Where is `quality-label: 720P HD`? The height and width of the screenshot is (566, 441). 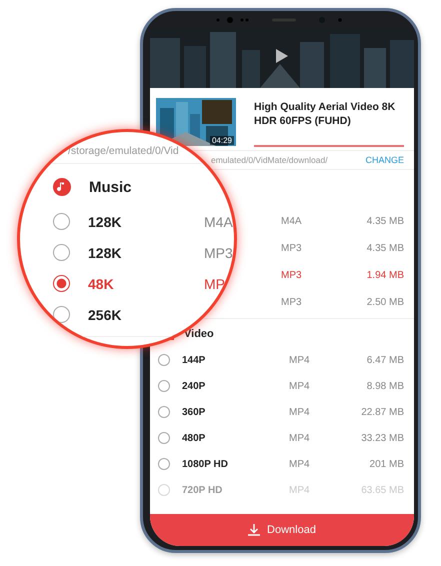 quality-label: 720P HD is located at coordinates (203, 490).